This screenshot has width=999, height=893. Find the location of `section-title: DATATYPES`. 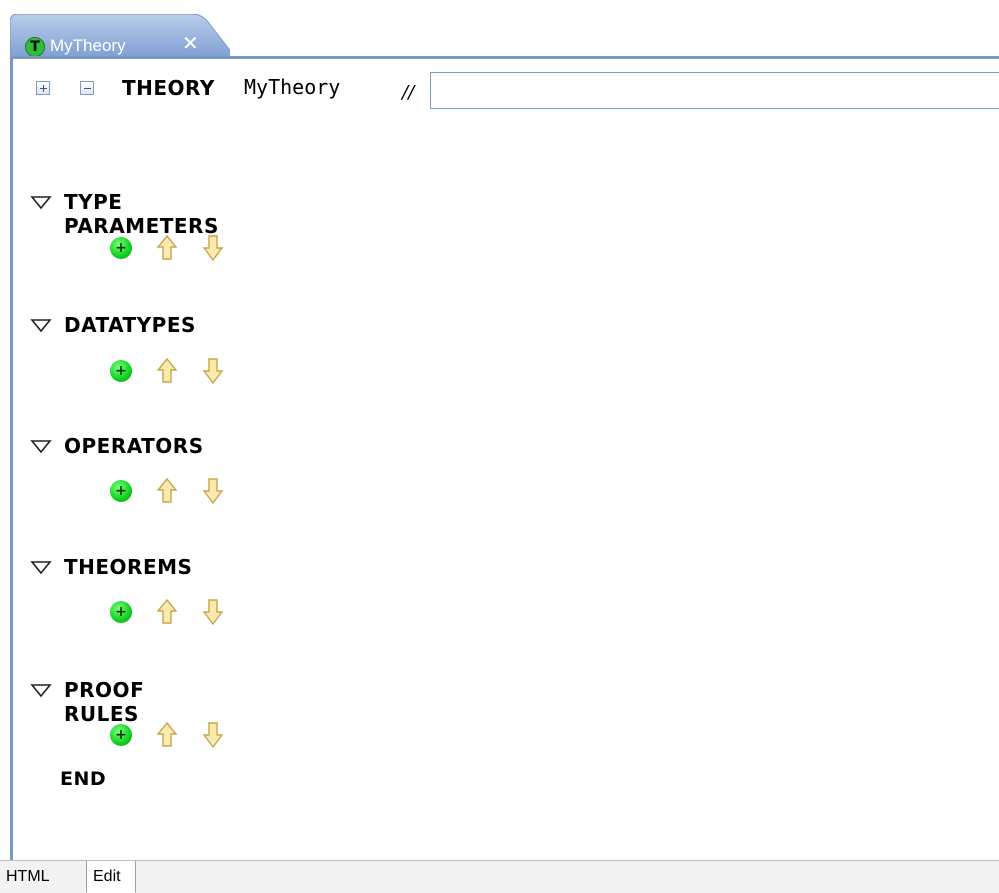

section-title: DATATYPES is located at coordinates (130, 325).